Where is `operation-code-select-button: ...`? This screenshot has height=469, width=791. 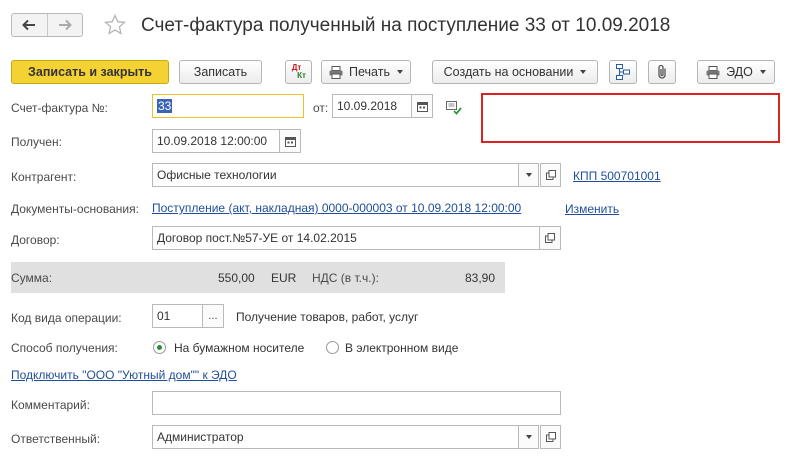
operation-code-select-button: ... is located at coordinates (213, 316).